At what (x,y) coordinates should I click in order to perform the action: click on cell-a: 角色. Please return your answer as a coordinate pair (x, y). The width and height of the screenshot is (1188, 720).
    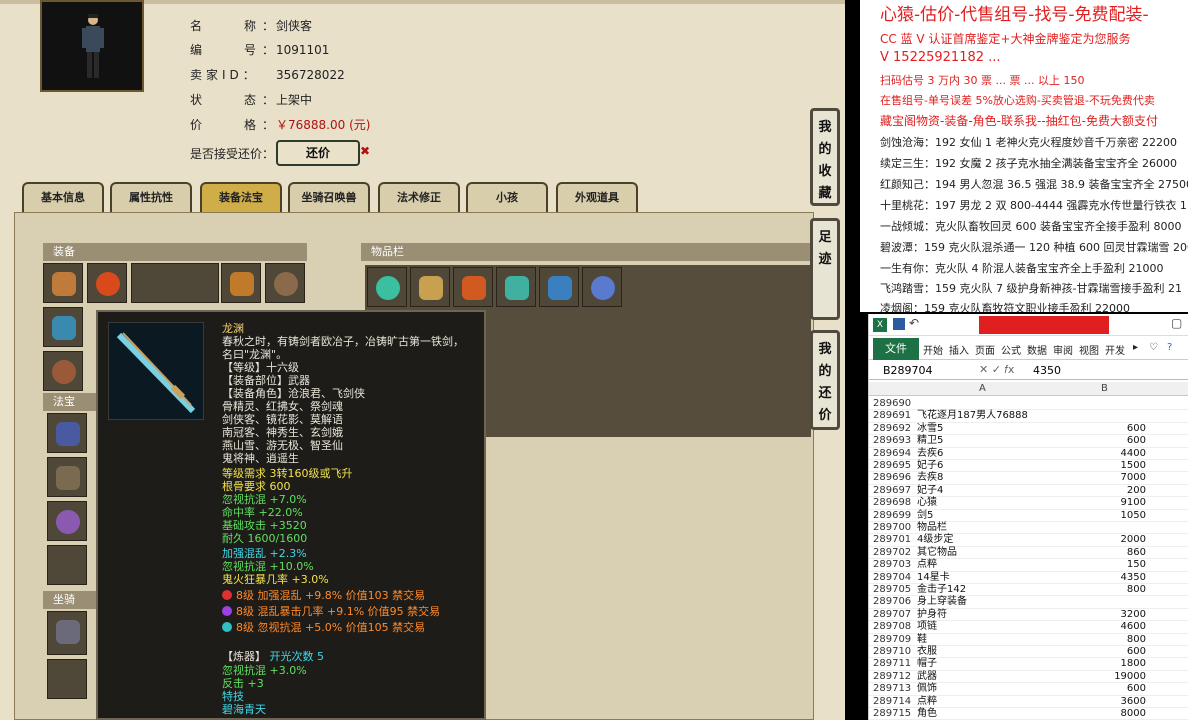
    Looking at the image, I should click on (982, 714).